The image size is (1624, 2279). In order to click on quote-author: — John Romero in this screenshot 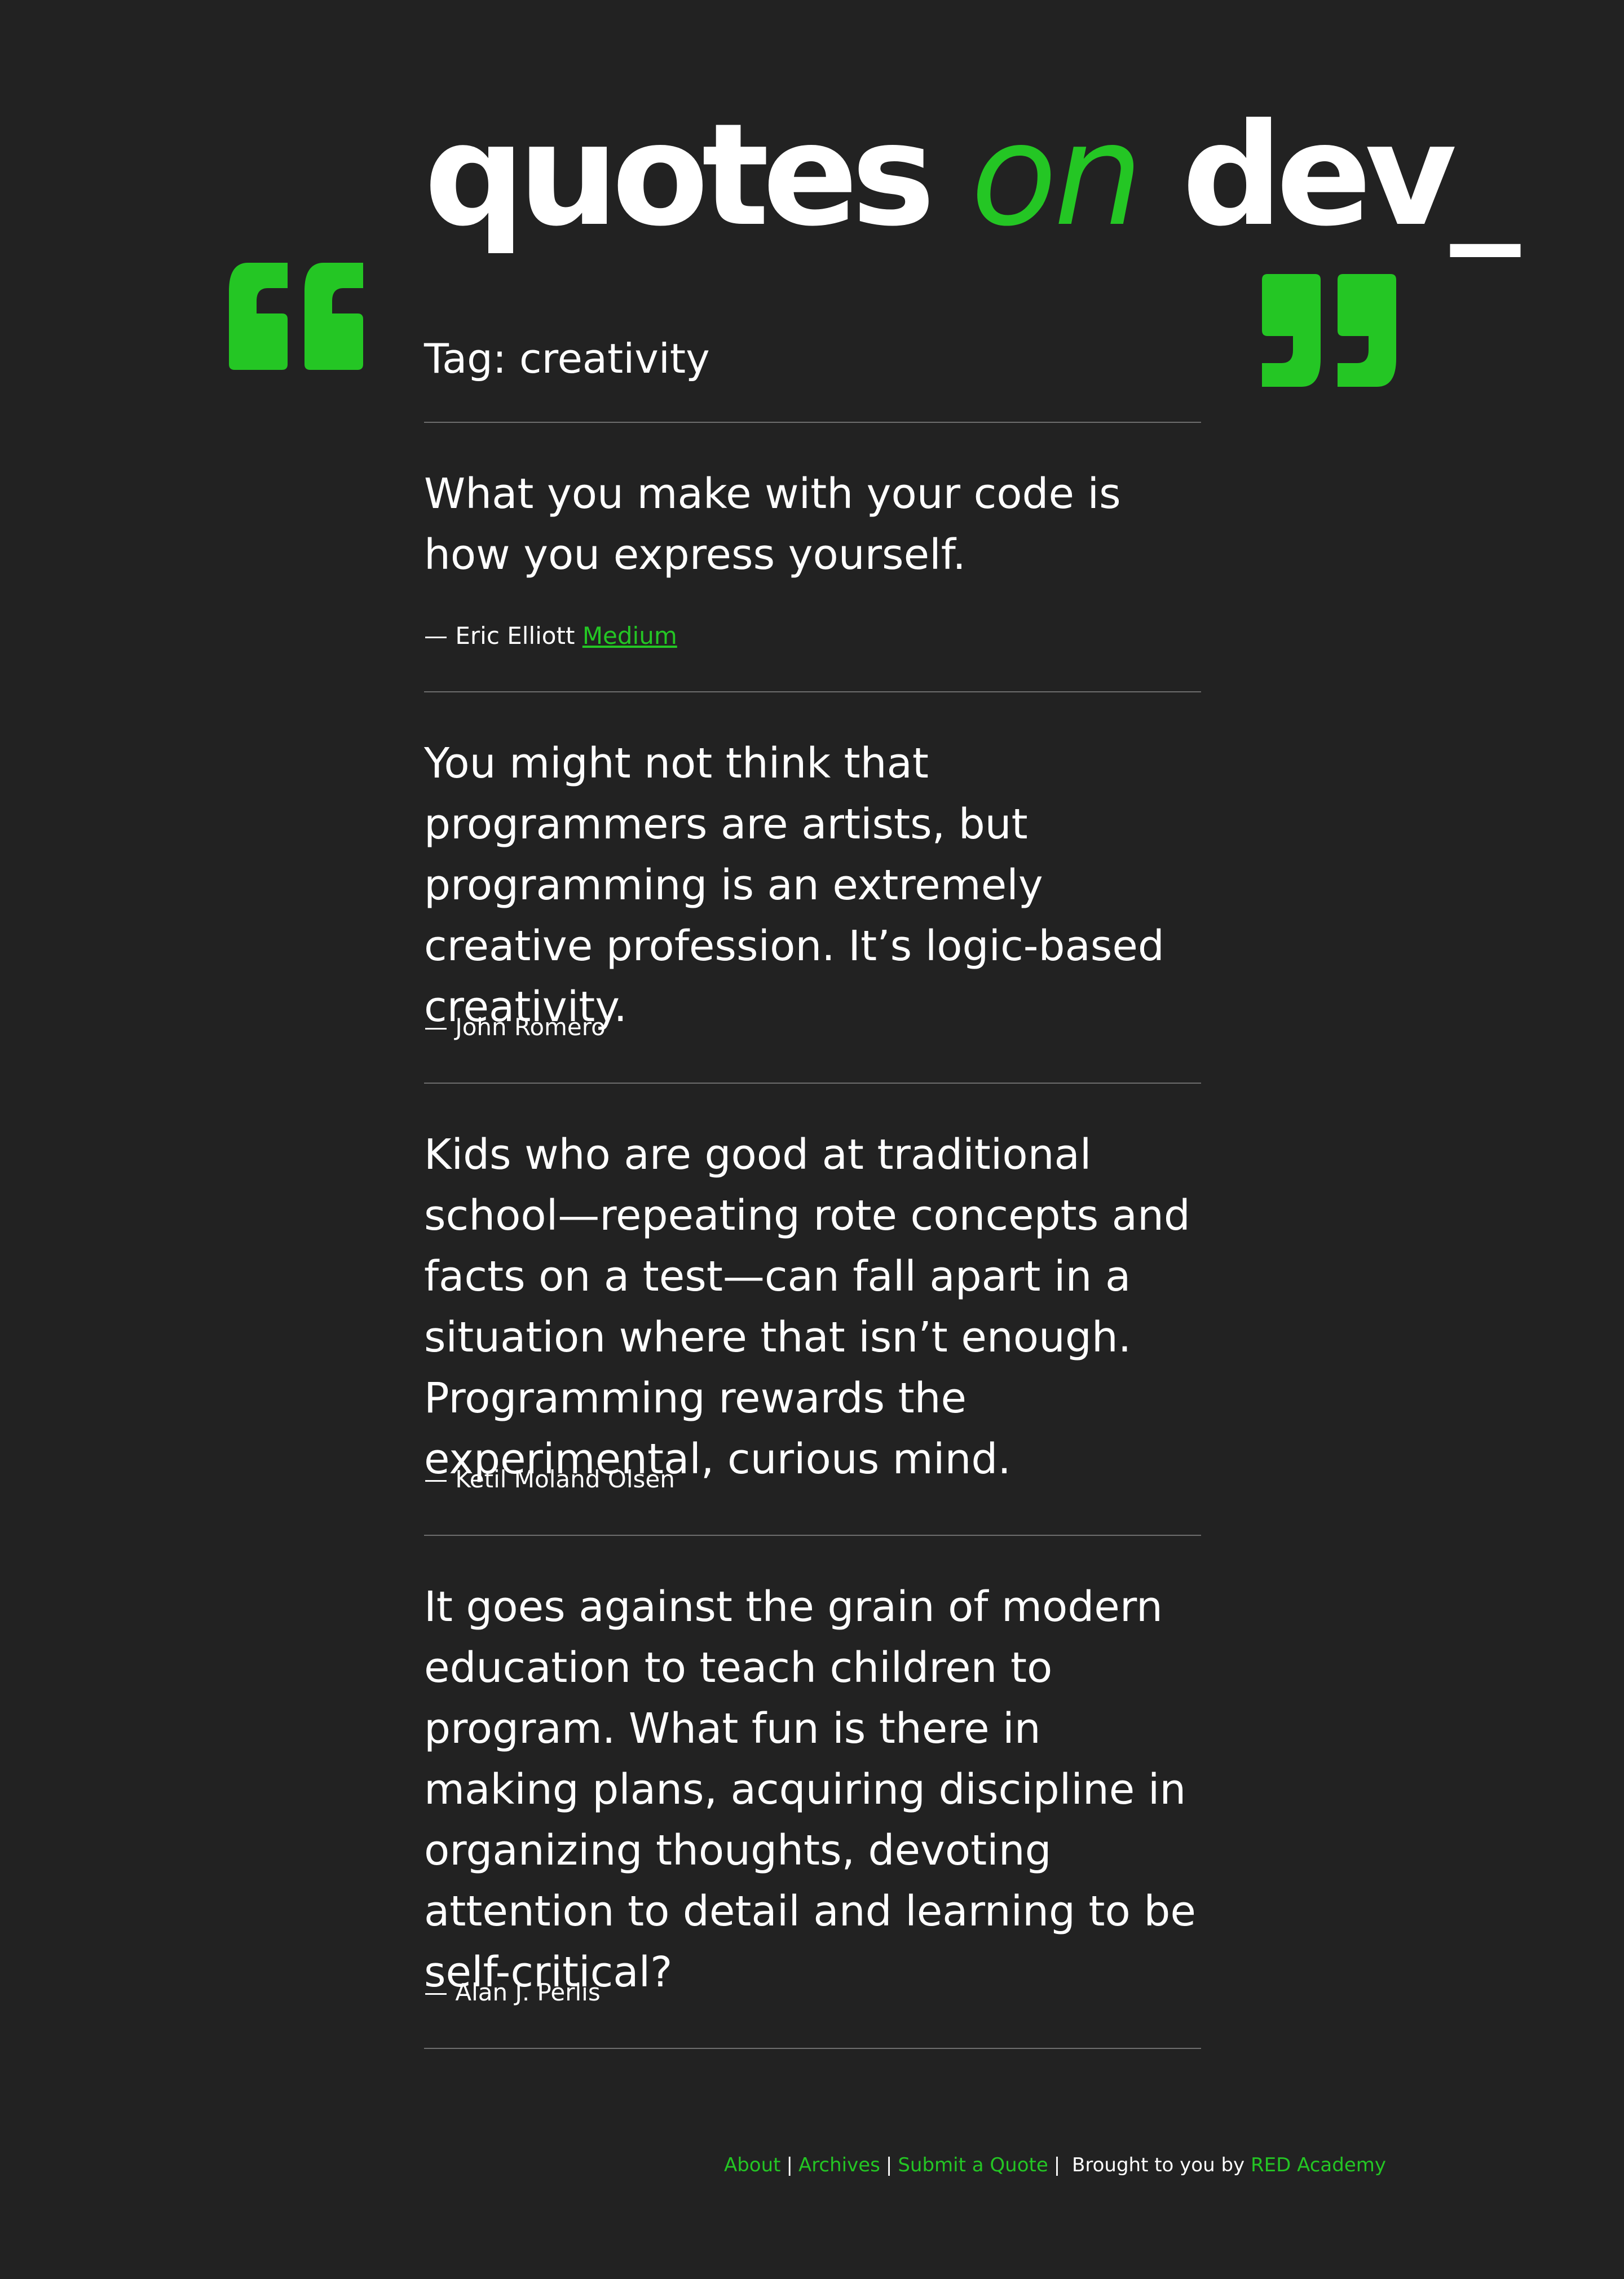, I will do `click(515, 1027)`.